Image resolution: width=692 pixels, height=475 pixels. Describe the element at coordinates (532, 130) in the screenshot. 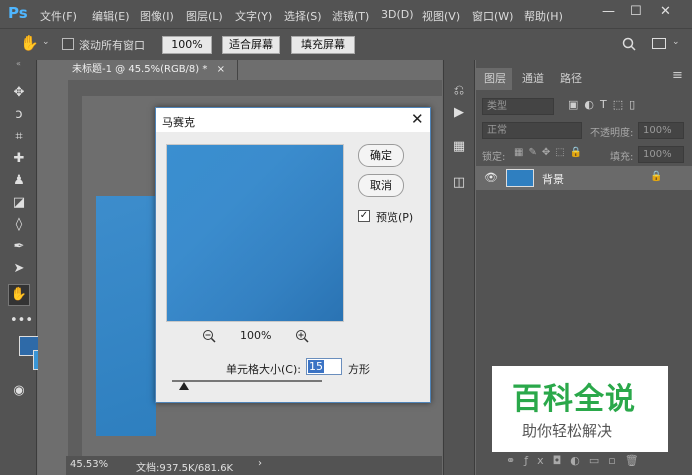

I see `blend-mode-select: 正常` at that location.